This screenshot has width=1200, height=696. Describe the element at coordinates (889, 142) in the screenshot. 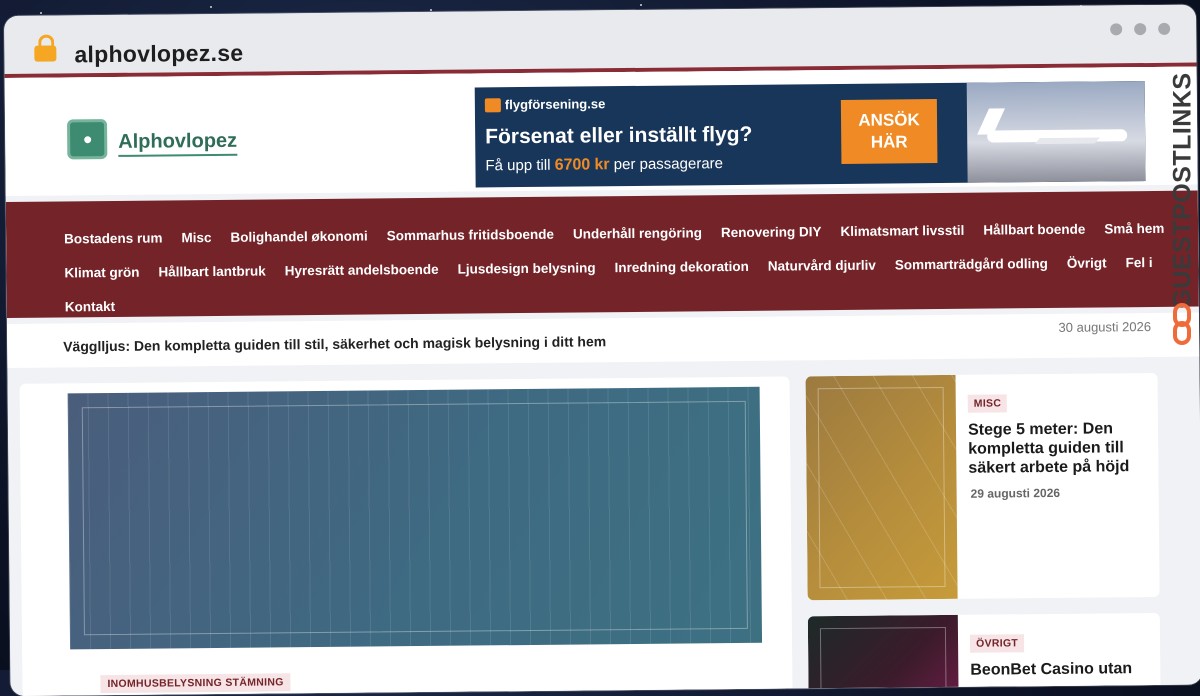

I see `ad-cta-line2: HÄR` at that location.